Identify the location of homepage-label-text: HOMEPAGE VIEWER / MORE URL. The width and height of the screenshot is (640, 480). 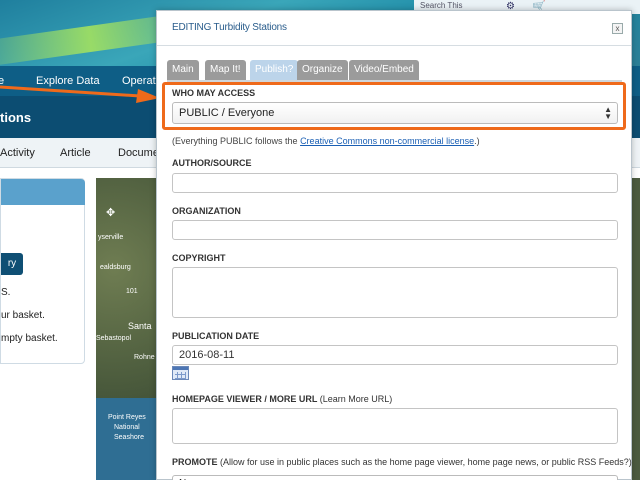
(245, 399).